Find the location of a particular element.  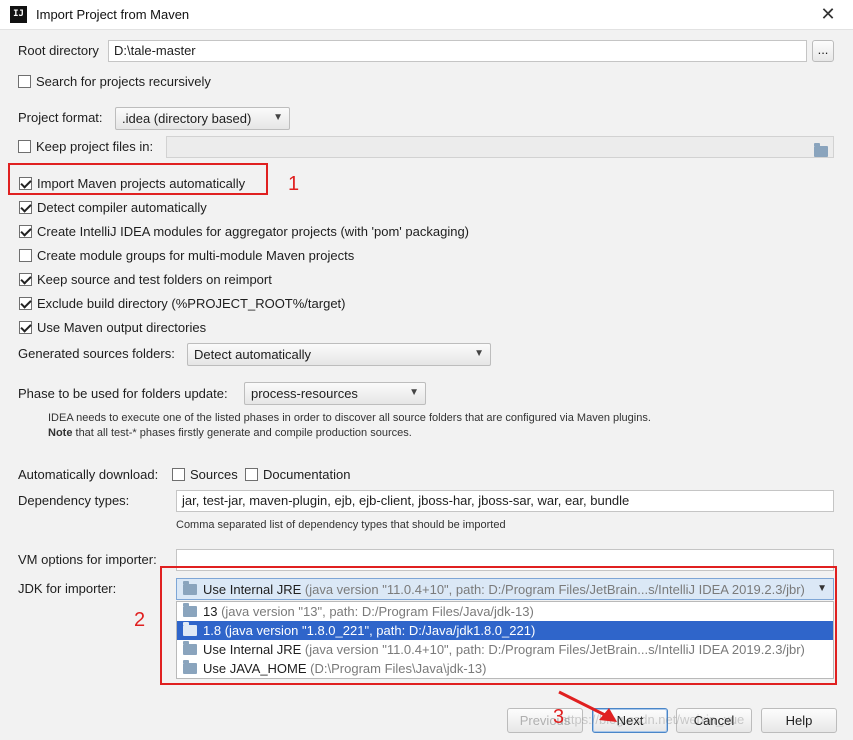

search-recursively-option: Search for projects recursively is located at coordinates (114, 81).